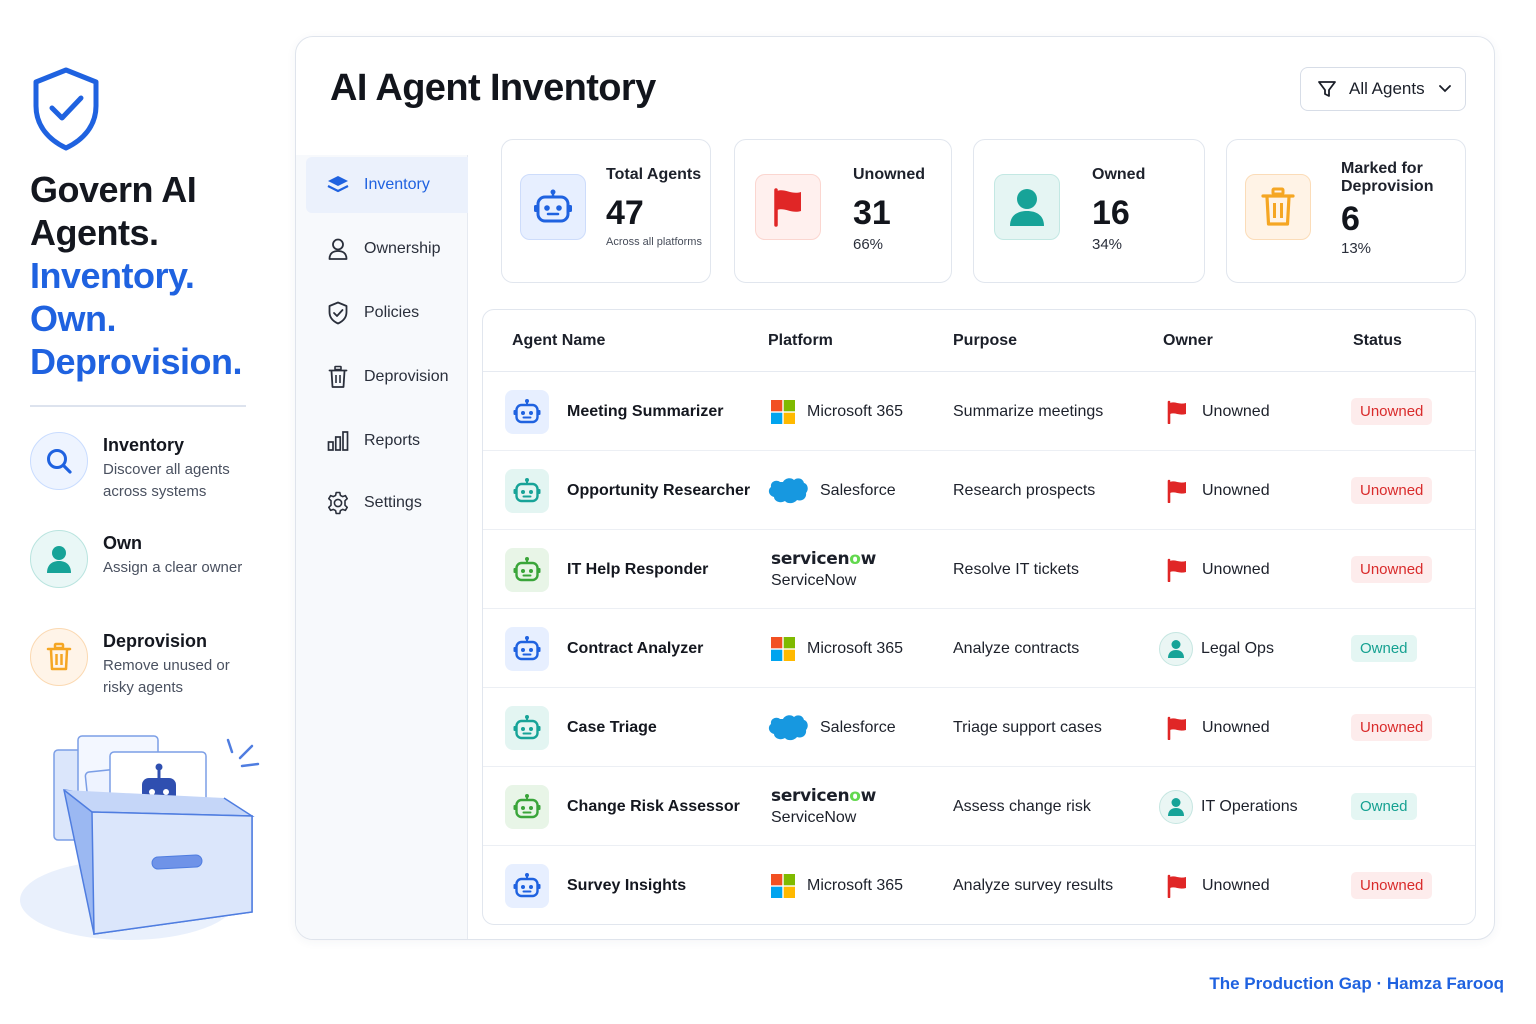 Image resolution: width=1536 pixels, height=1024 pixels. I want to click on sidebar-item-policies: Policies, so click(387, 313).